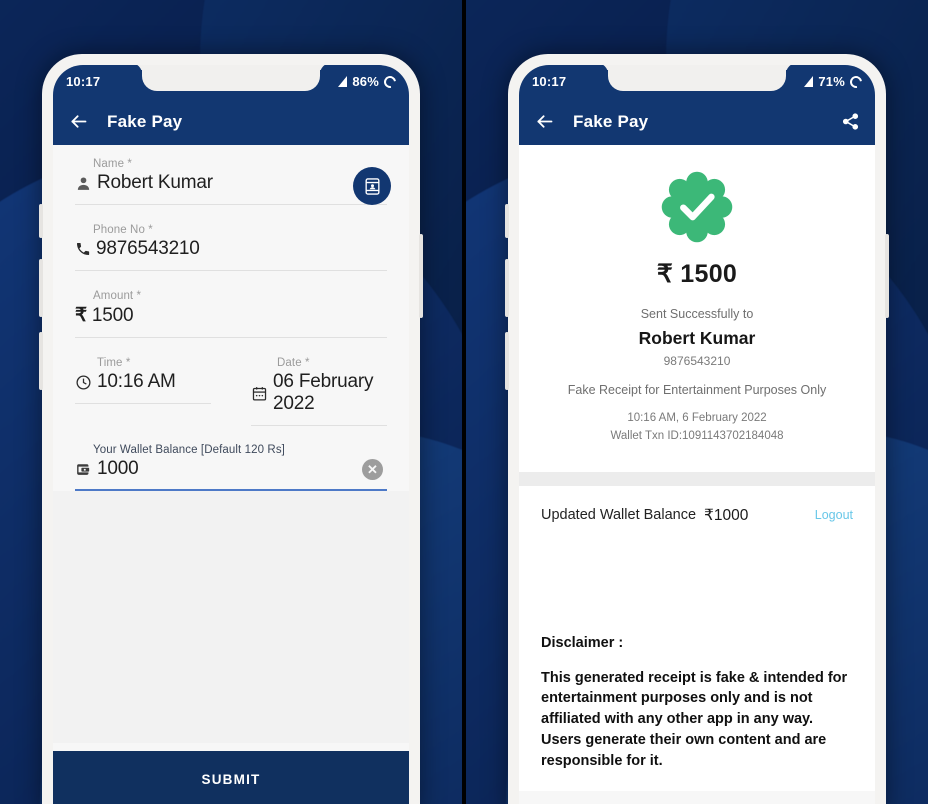  I want to click on clear-circle-icon: ✕, so click(372, 469).